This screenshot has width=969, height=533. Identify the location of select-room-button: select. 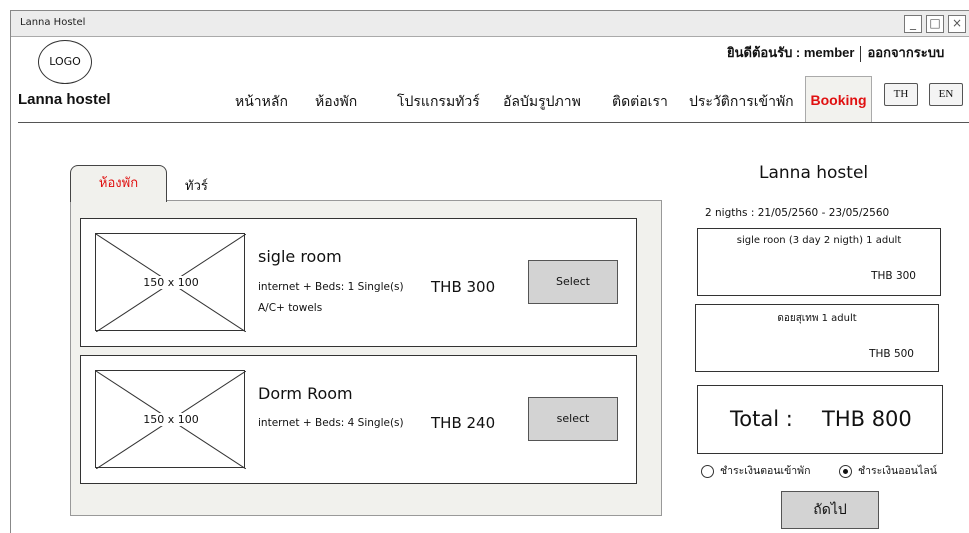
(573, 419).